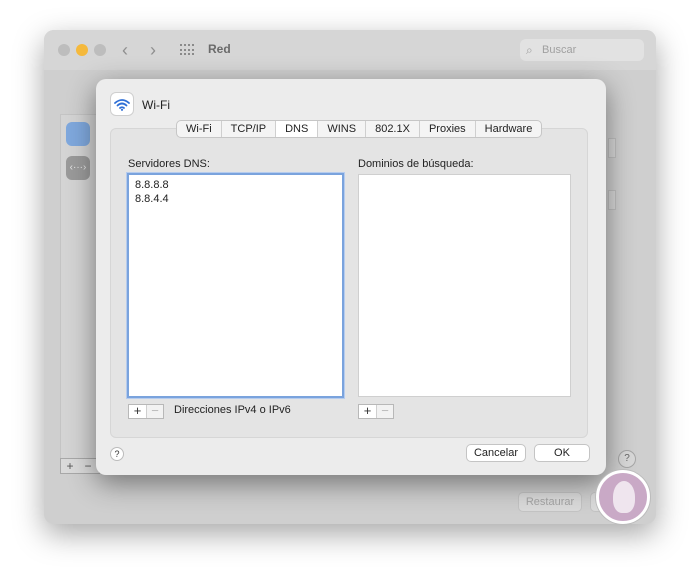  Describe the element at coordinates (529, 50) in the screenshot. I see `search-icon: ⌕` at that location.